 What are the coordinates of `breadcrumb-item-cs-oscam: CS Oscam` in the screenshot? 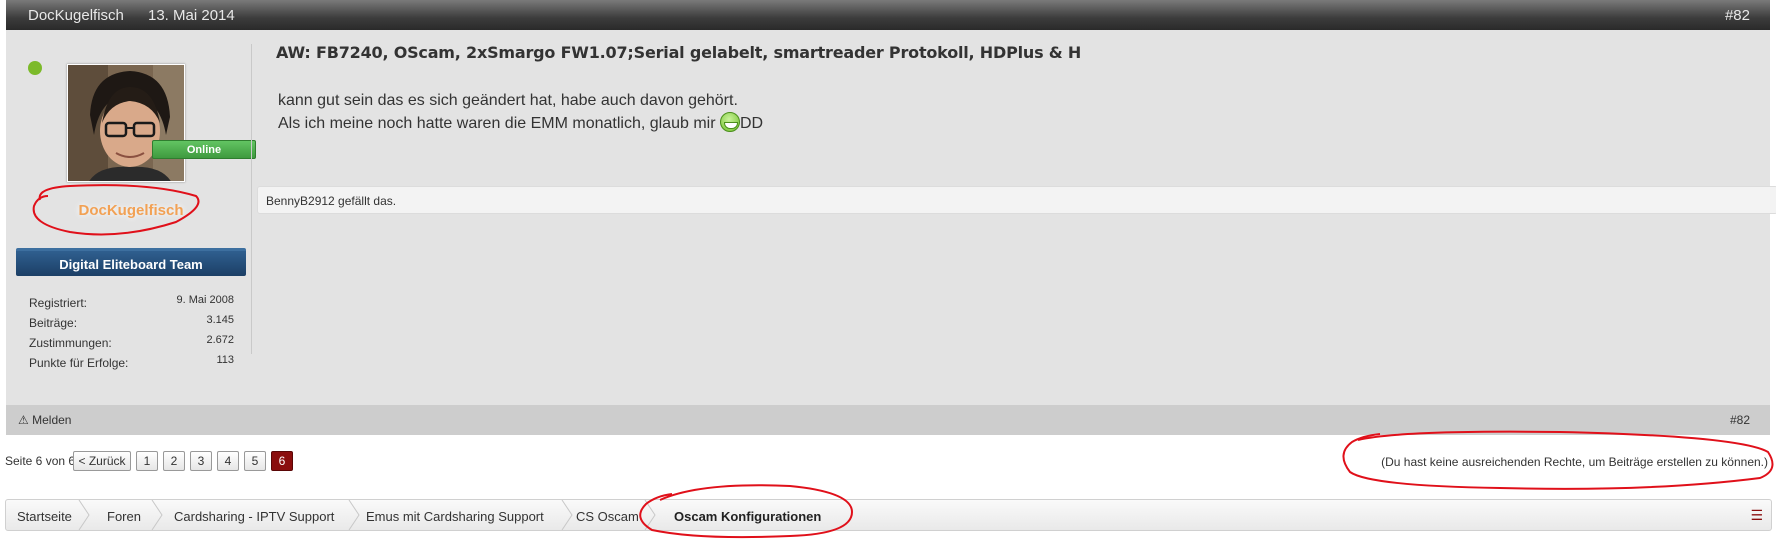 It's located at (607, 516).